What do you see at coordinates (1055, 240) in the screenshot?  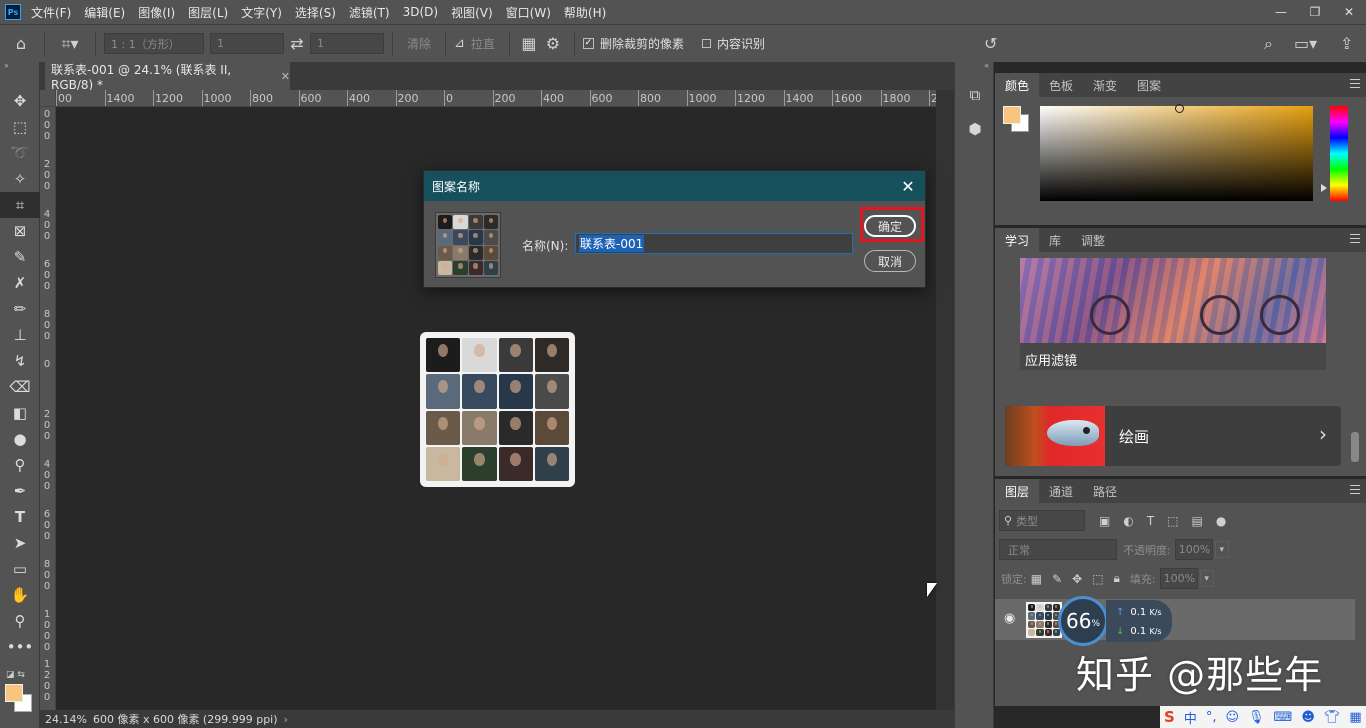 I see `tab-libraries: 库` at bounding box center [1055, 240].